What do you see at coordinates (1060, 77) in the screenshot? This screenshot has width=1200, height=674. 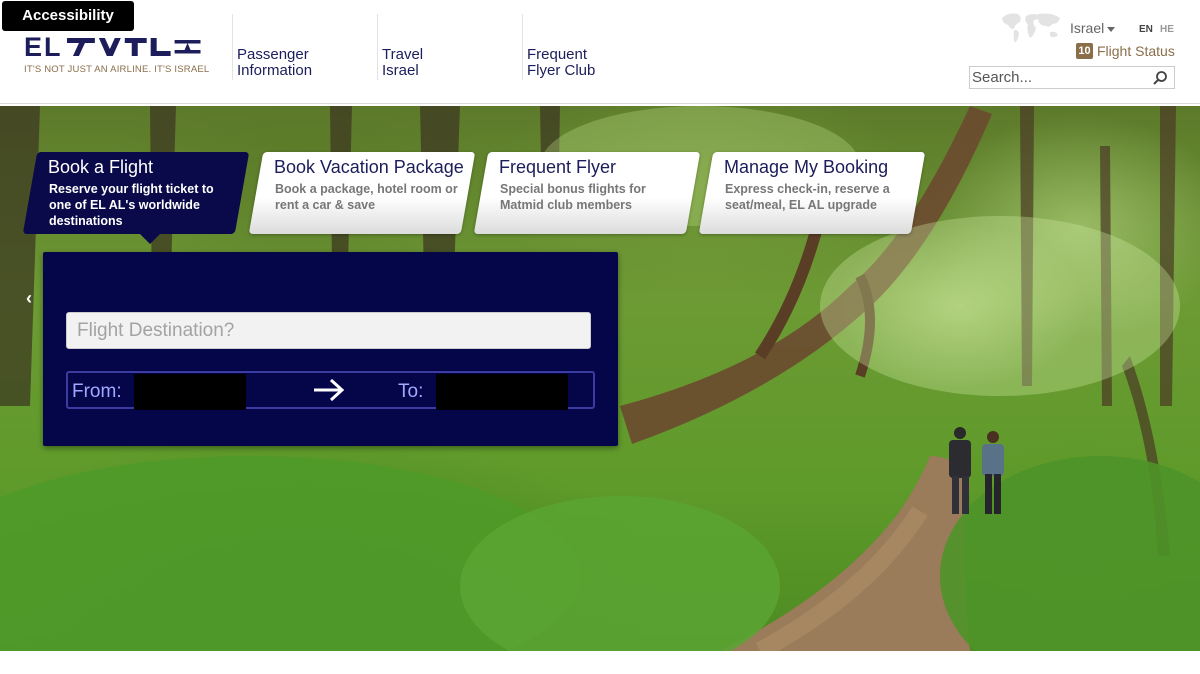 I see `search-input` at bounding box center [1060, 77].